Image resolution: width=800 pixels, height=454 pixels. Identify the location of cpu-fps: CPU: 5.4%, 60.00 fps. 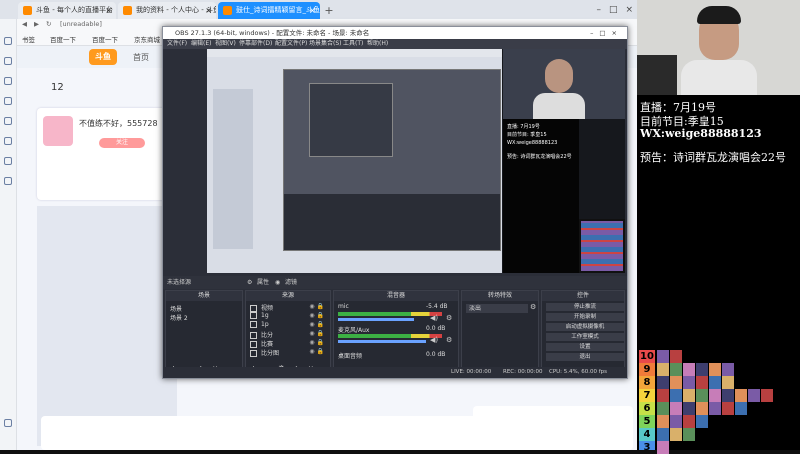
(578, 372).